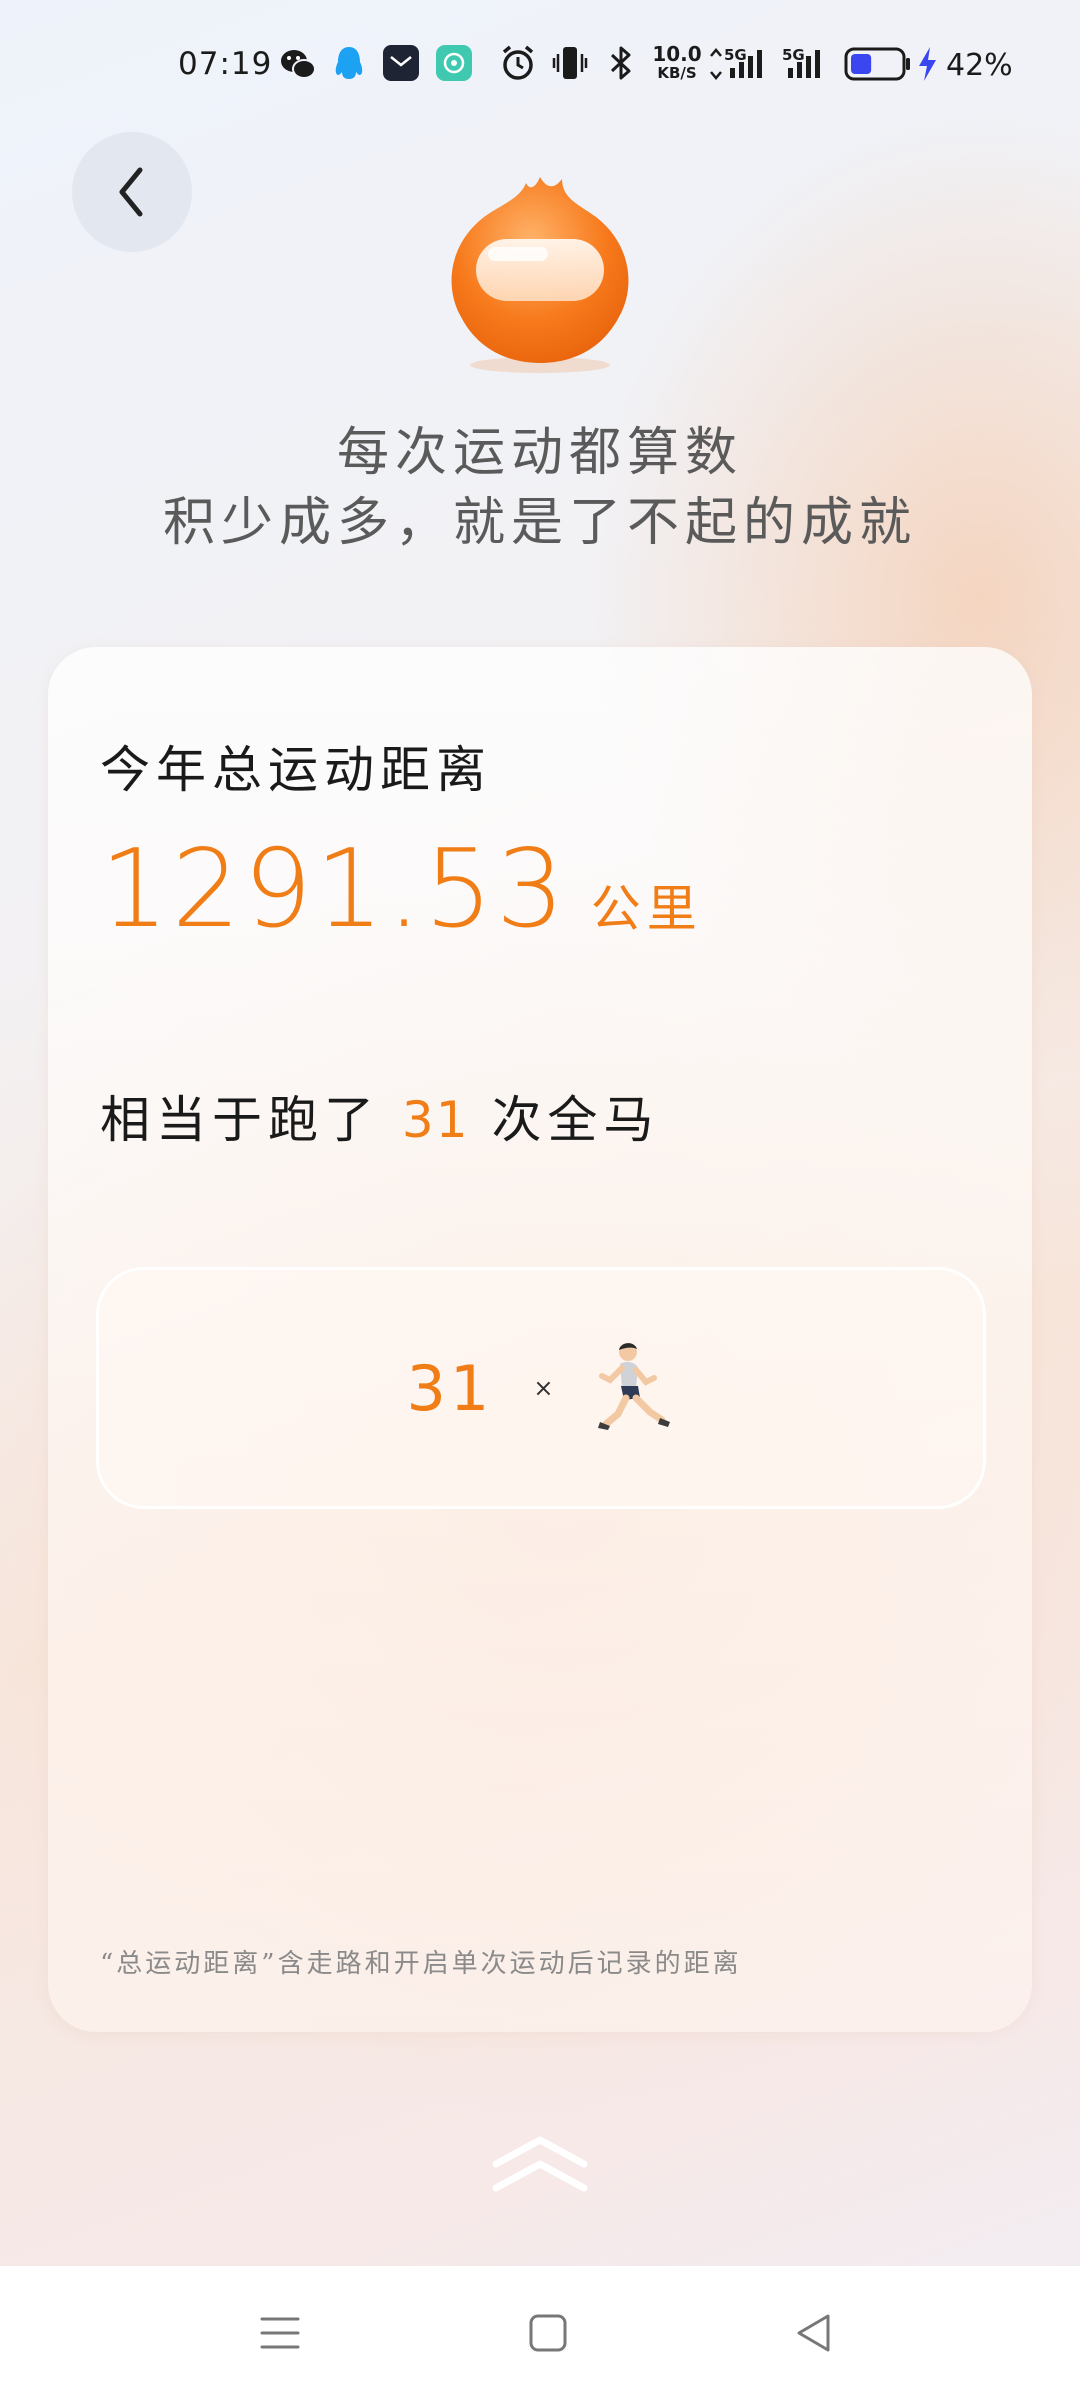 This screenshot has width=1080, height=2400. I want to click on marathon-equivalent: 相当于跑了 31 次全马, so click(379, 1116).